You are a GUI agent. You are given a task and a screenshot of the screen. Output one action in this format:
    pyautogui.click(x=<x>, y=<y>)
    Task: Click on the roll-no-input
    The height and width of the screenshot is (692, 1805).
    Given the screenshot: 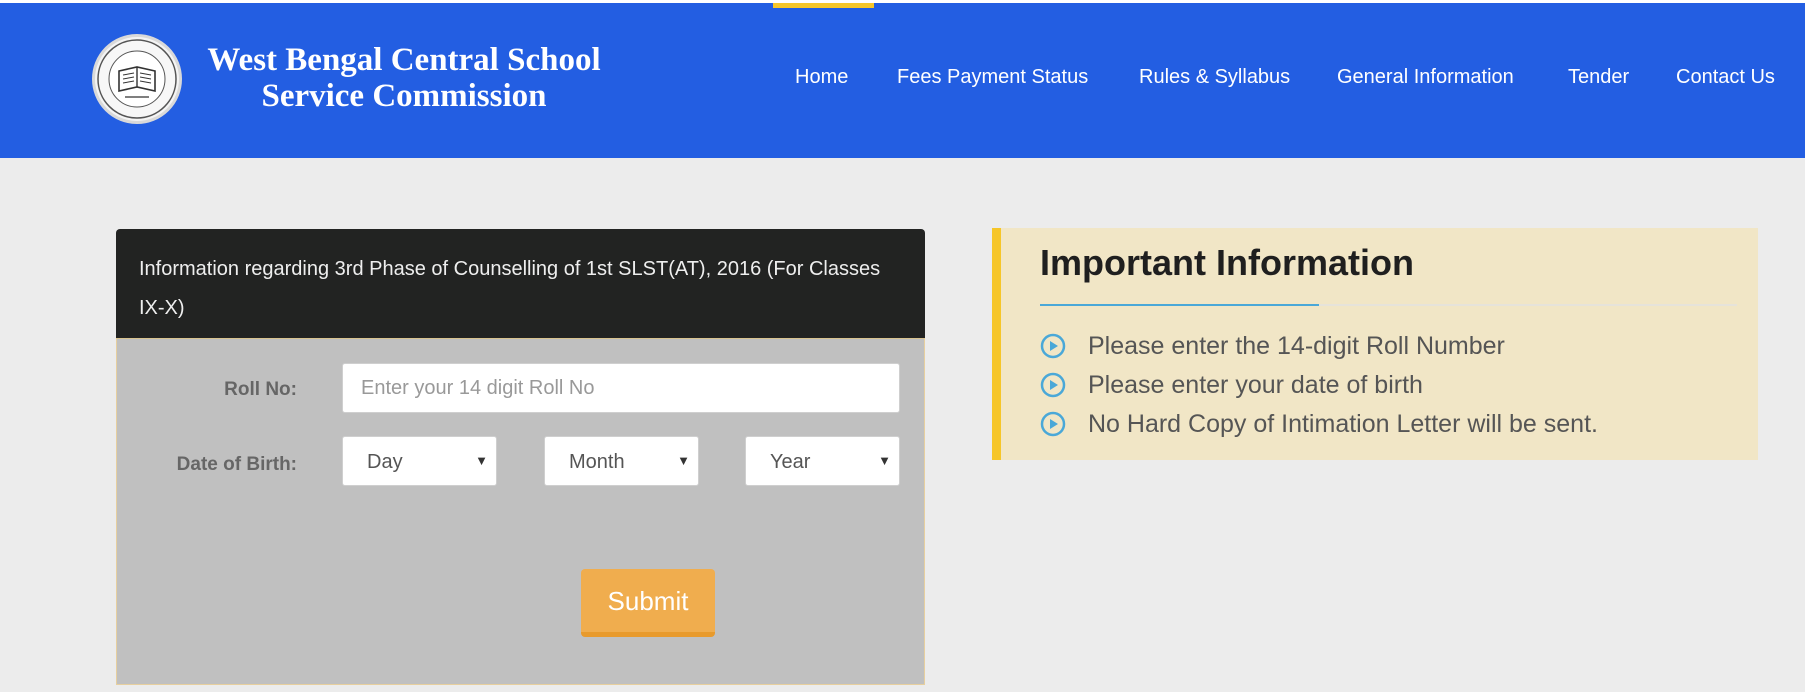 What is the action you would take?
    pyautogui.click(x=621, y=388)
    